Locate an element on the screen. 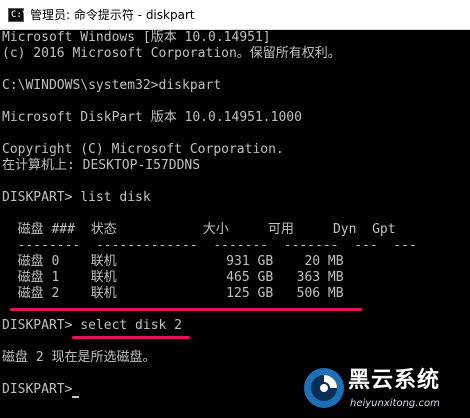  console-icon: C:\ is located at coordinates (18, 15).